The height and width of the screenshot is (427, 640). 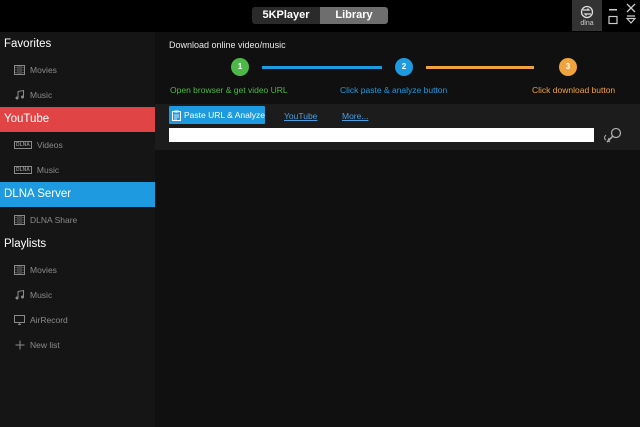 What do you see at coordinates (77, 194) in the screenshot?
I see `sidebar-section-dlna-server: DLNA Server` at bounding box center [77, 194].